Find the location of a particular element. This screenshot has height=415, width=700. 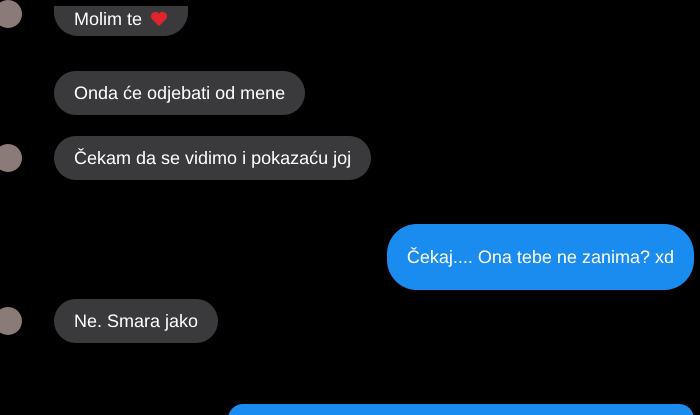

message-text: Onda će odjebati od mene is located at coordinates (180, 93).